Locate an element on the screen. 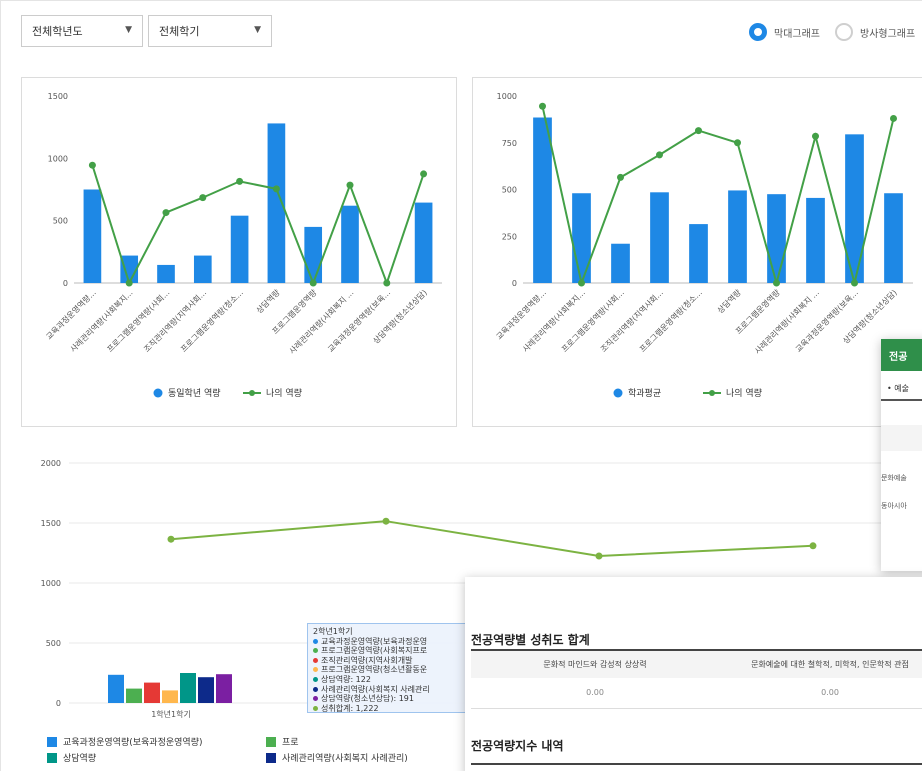 The height and width of the screenshot is (771, 922). legend-bar-label: 학과평균 is located at coordinates (644, 393).